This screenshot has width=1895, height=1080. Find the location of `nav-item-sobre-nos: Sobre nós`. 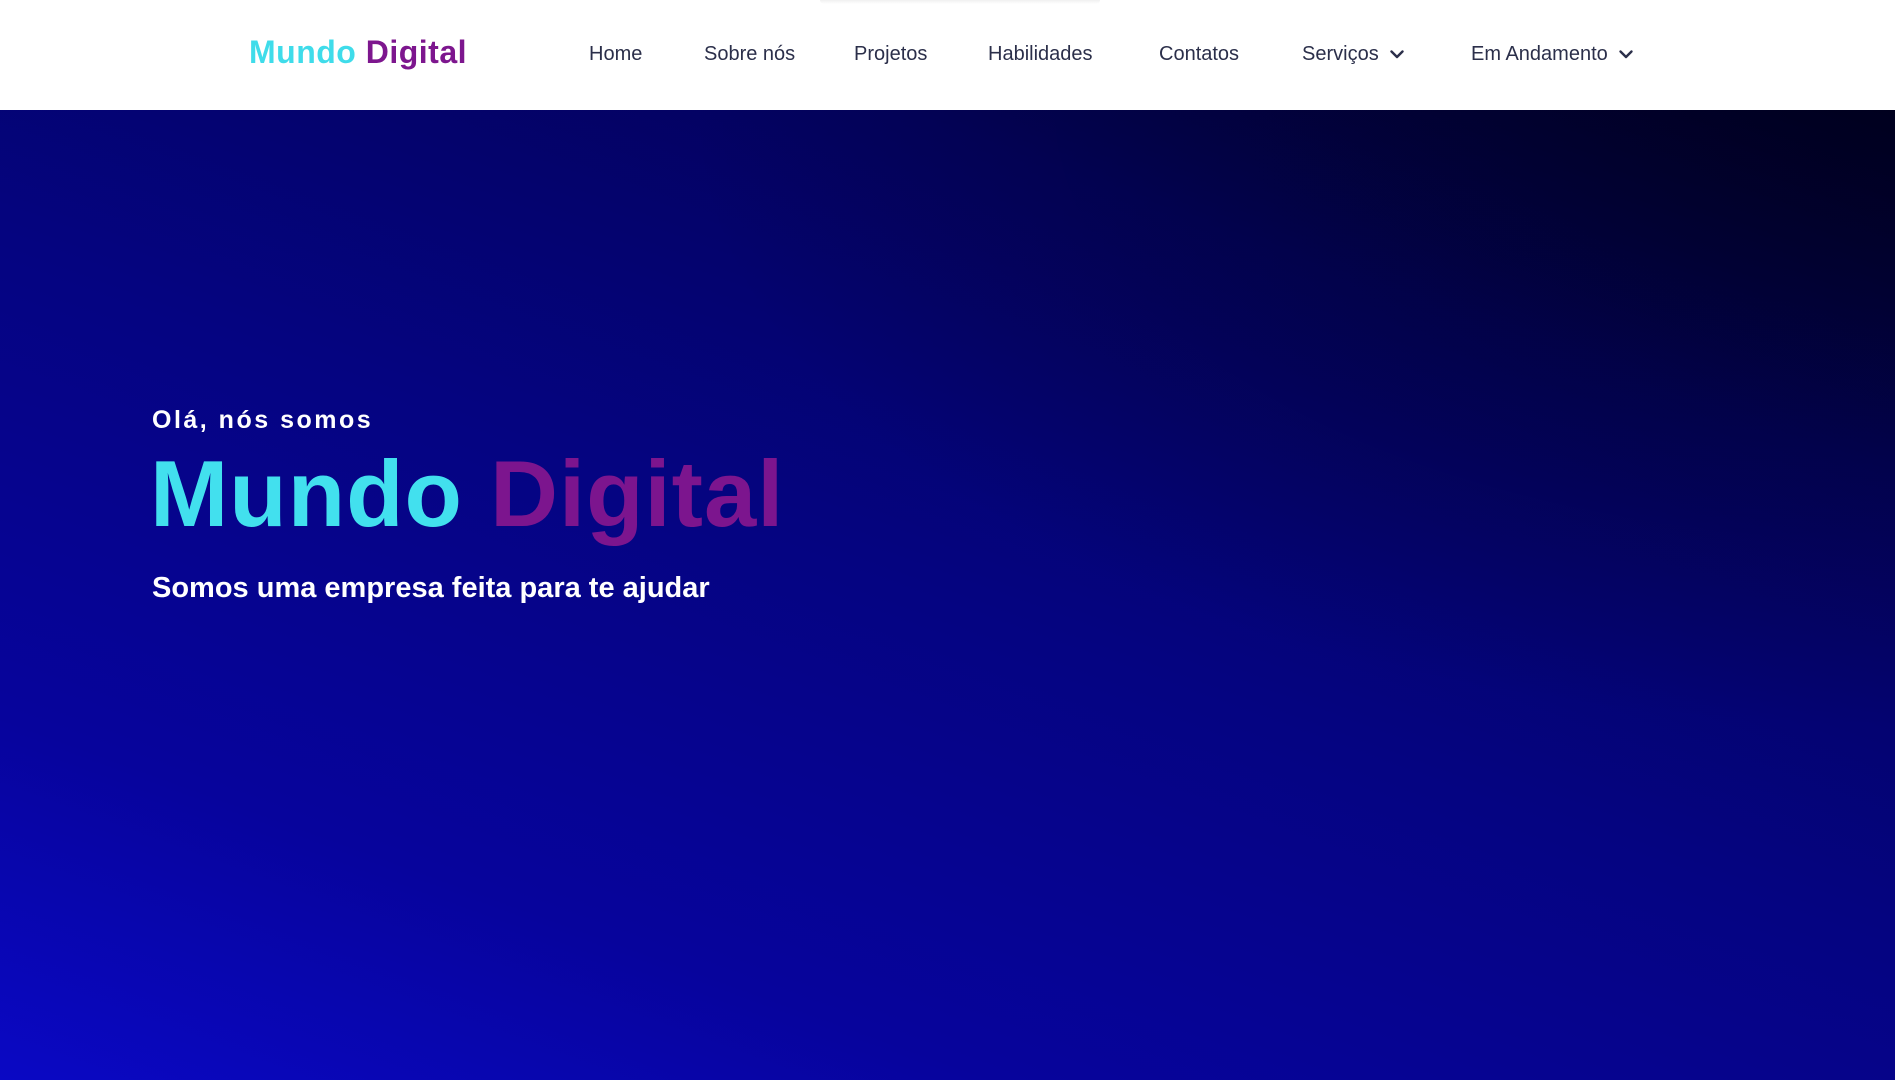

nav-item-sobre-nos: Sobre nós is located at coordinates (749, 54).